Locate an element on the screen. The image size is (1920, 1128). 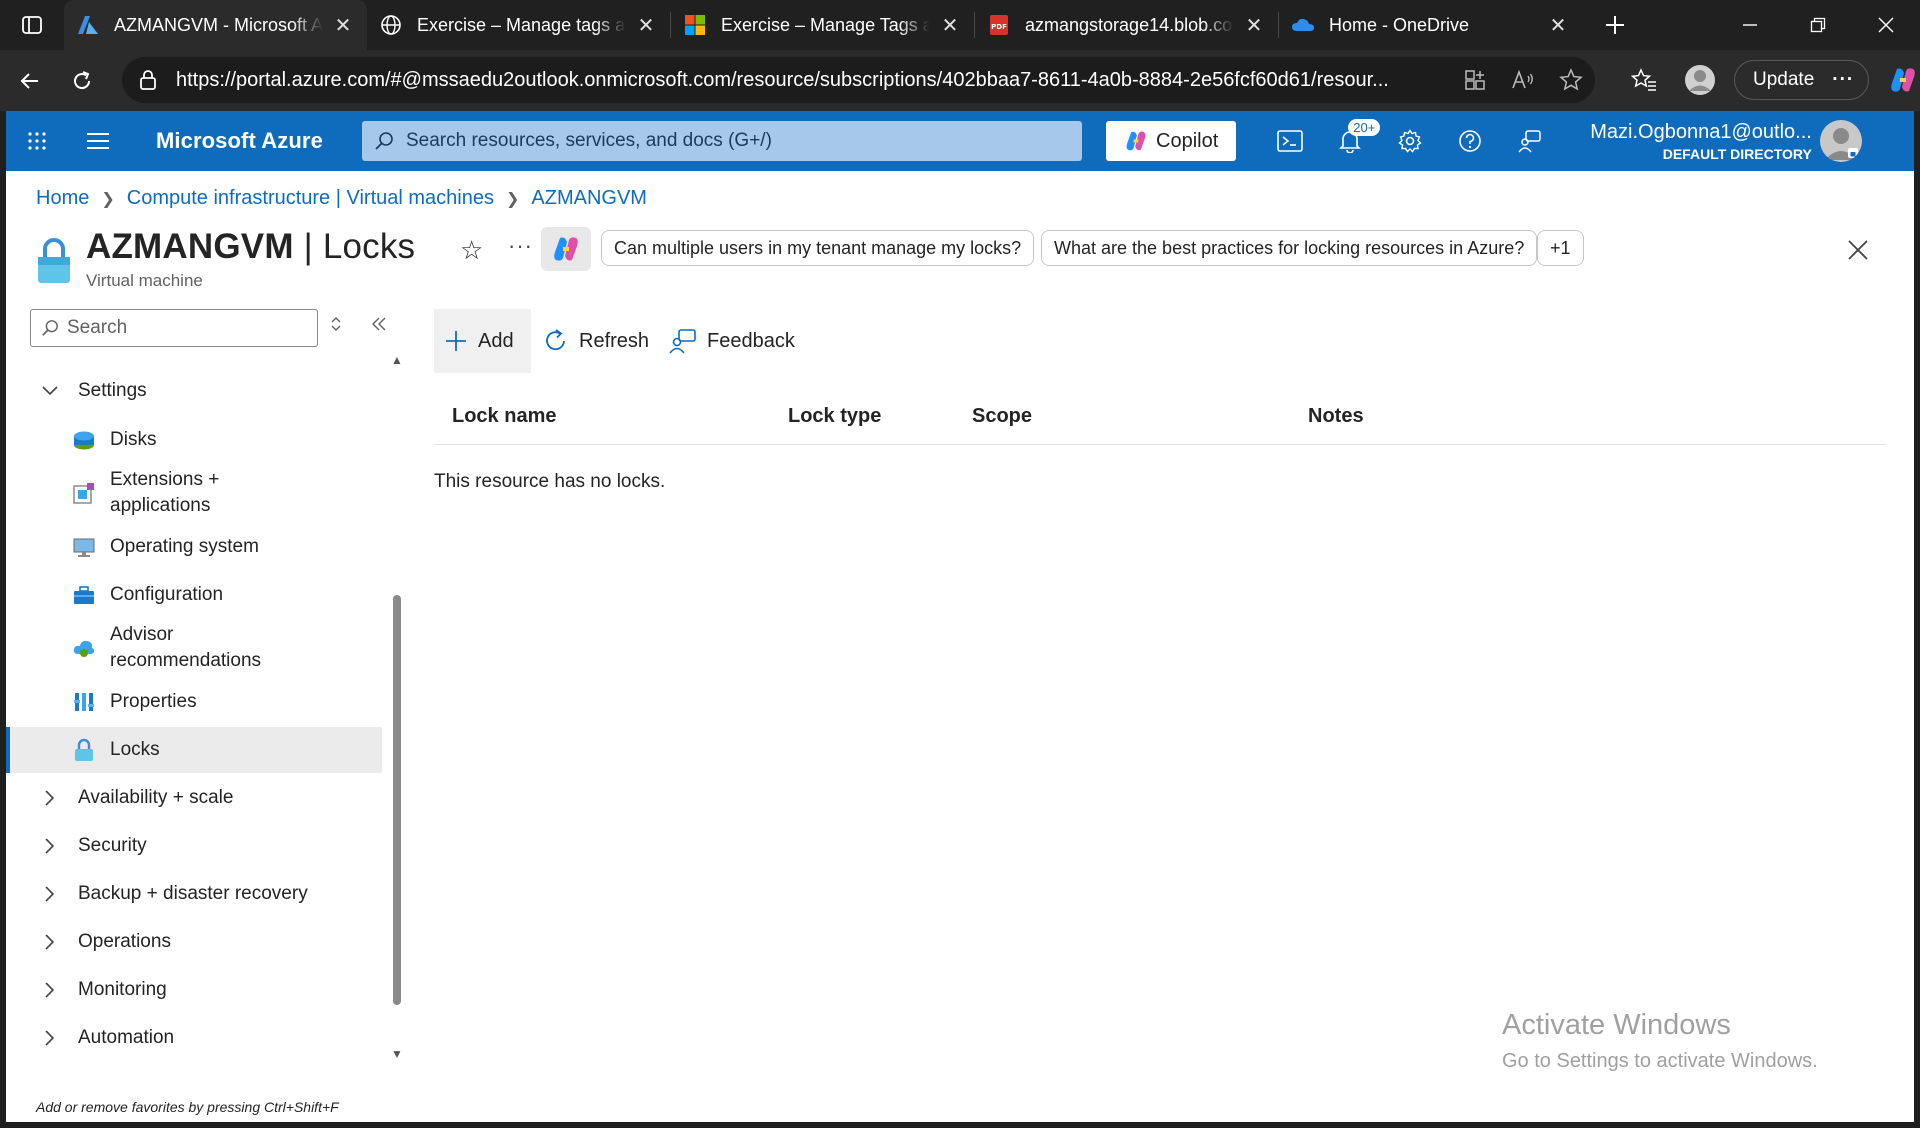
copilot-icon is located at coordinates (1136, 141).